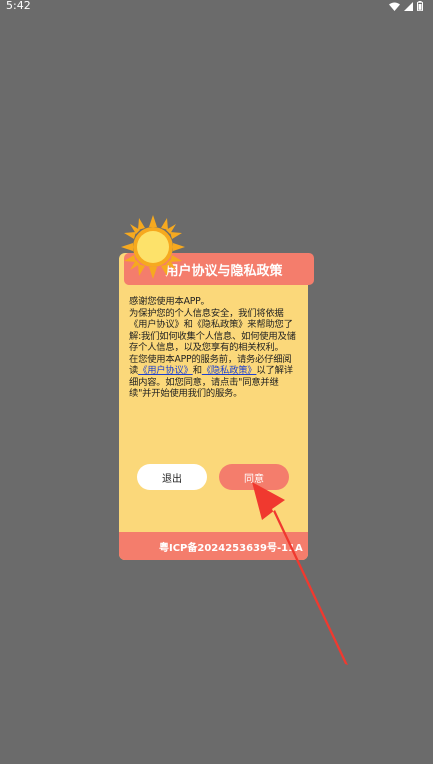 Image resolution: width=433 pixels, height=764 pixels. What do you see at coordinates (216, 7) in the screenshot?
I see `status-bar: 5:42` at bounding box center [216, 7].